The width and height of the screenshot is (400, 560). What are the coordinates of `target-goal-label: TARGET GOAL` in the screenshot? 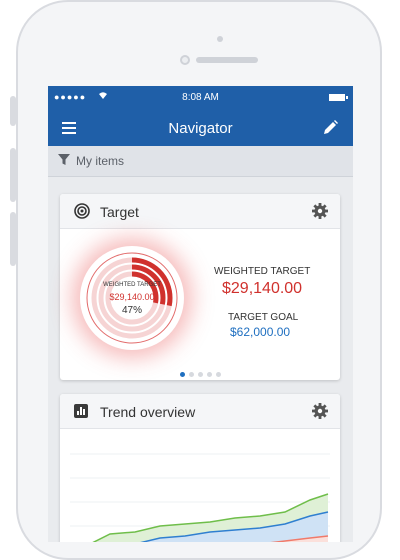 It's located at (263, 317).